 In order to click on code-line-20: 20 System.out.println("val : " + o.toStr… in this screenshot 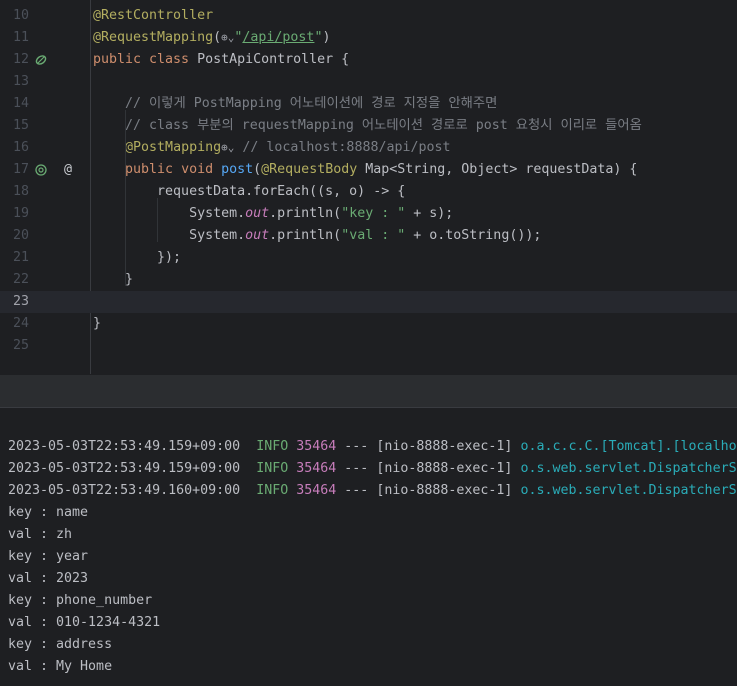, I will do `click(368, 236)`.